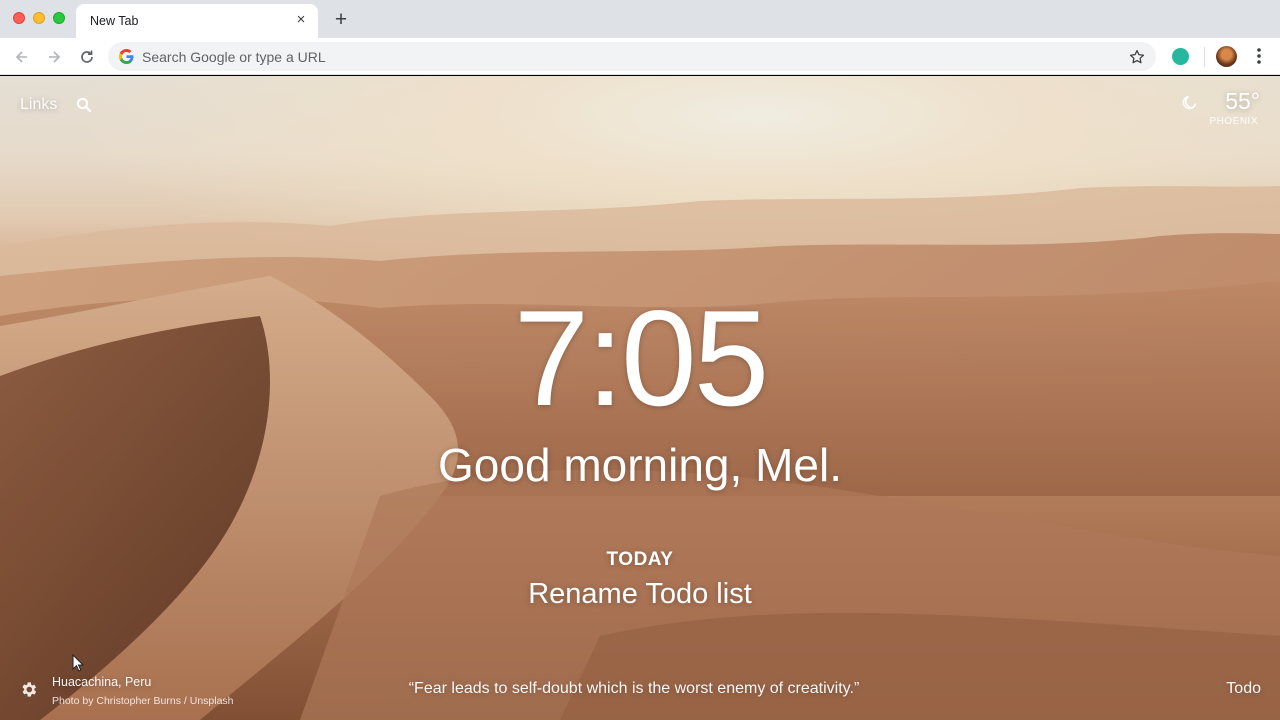  What do you see at coordinates (1180, 56) in the screenshot?
I see `extension-icon` at bounding box center [1180, 56].